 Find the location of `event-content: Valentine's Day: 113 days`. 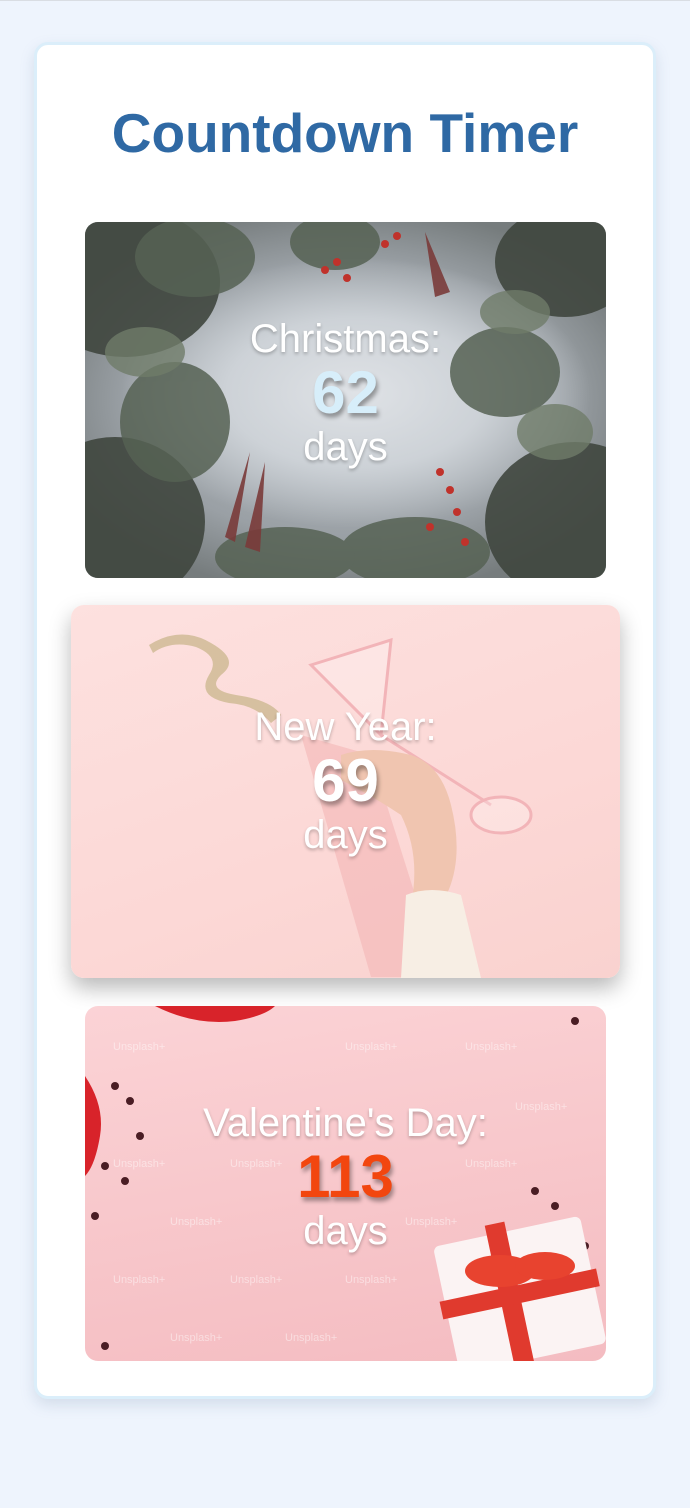

event-content: Valentine's Day: 113 days is located at coordinates (345, 1177).